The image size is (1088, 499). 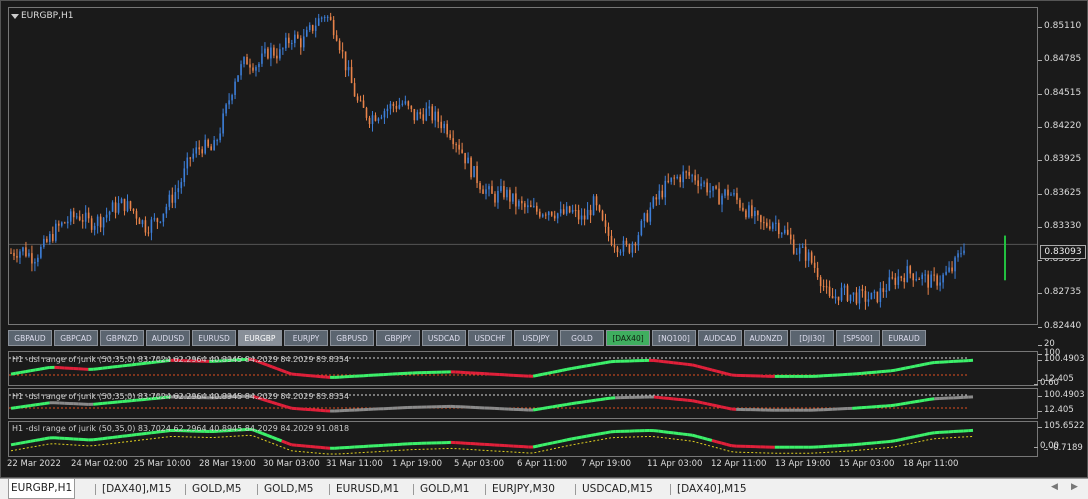 What do you see at coordinates (628, 338) in the screenshot?
I see `symbol-button-dax40: [DAX40]` at bounding box center [628, 338].